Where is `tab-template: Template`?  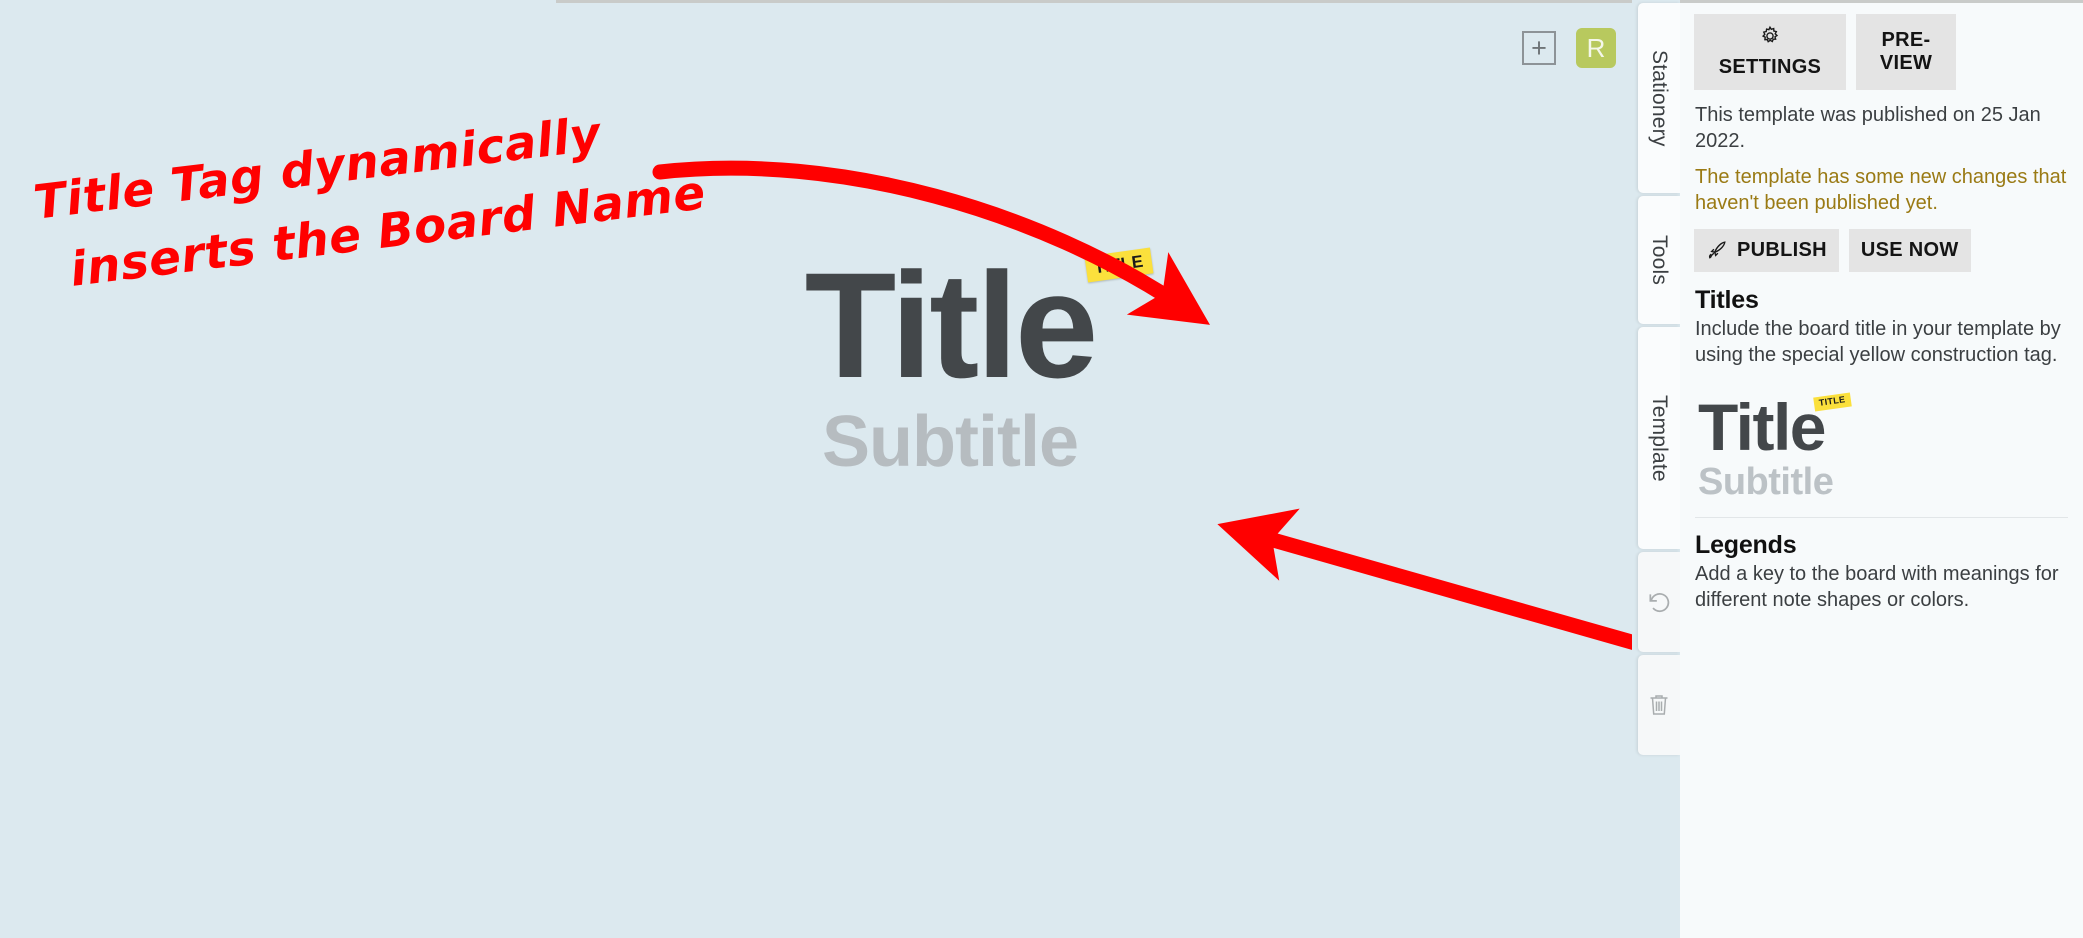
tab-template: Template is located at coordinates (1659, 438).